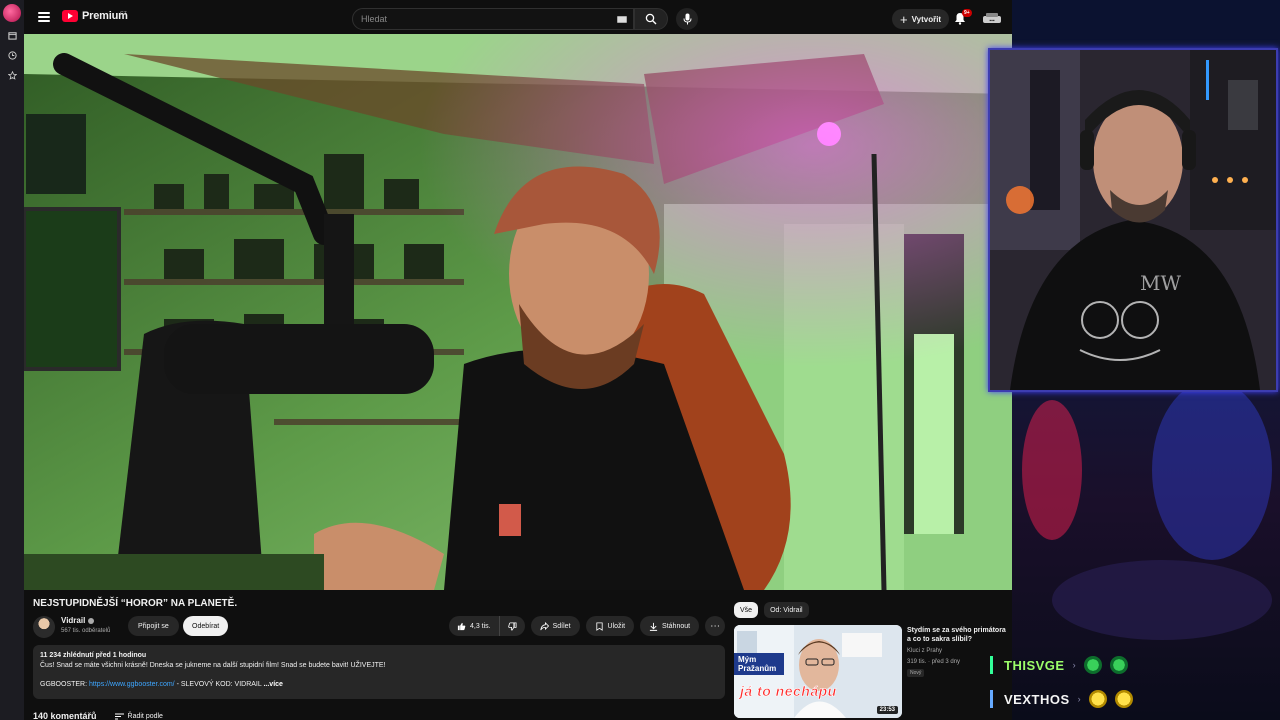 The width and height of the screenshot is (1280, 720). What do you see at coordinates (676, 626) in the screenshot?
I see `download-label: Stáhnout` at bounding box center [676, 626].